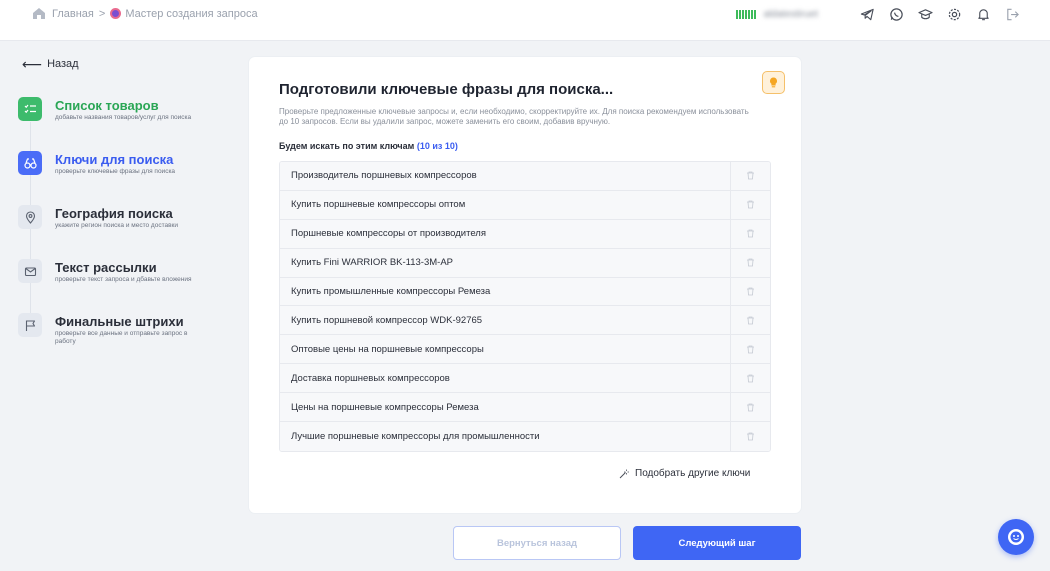 This screenshot has width=1050, height=571. Describe the element at coordinates (1012, 14) in the screenshot. I see `logout-icon` at that location.